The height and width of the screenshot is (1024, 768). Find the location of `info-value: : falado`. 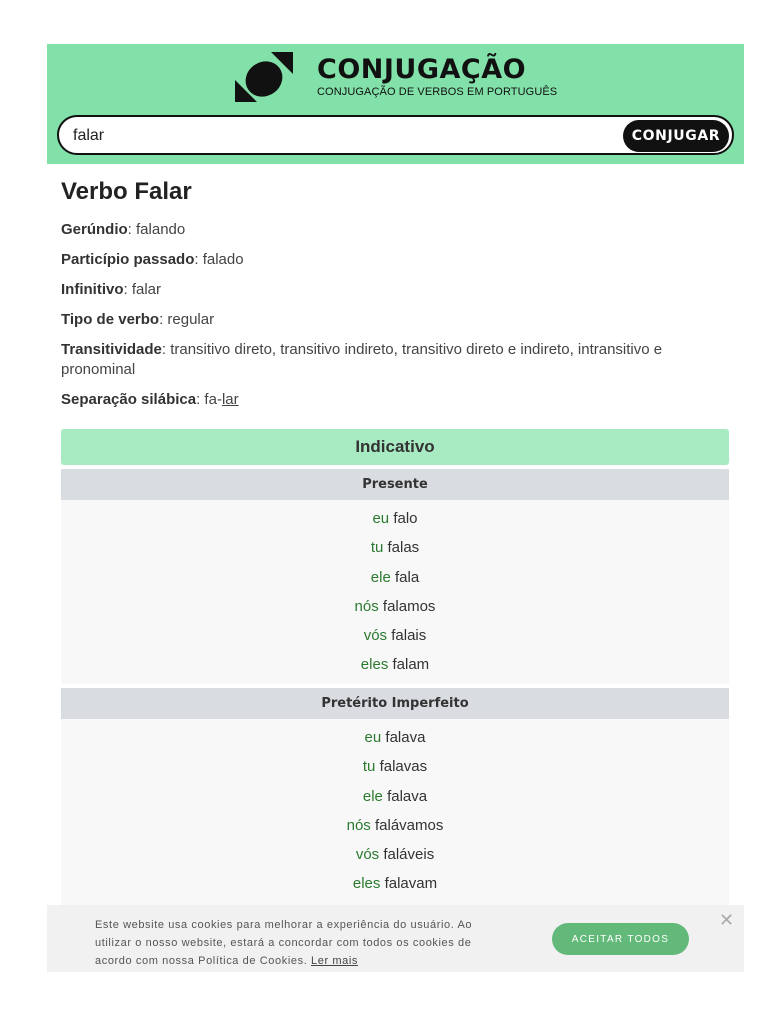

info-value: : falado is located at coordinates (219, 259).